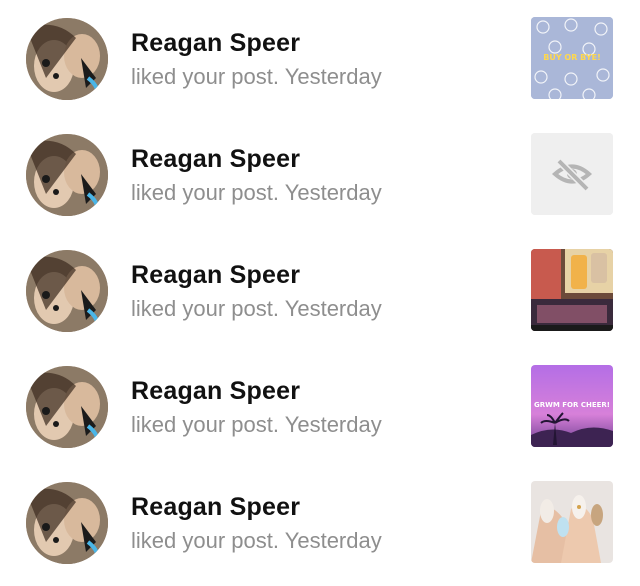 Image resolution: width=640 pixels, height=586 pixels. I want to click on sunset-photo-icon, so click(572, 406).